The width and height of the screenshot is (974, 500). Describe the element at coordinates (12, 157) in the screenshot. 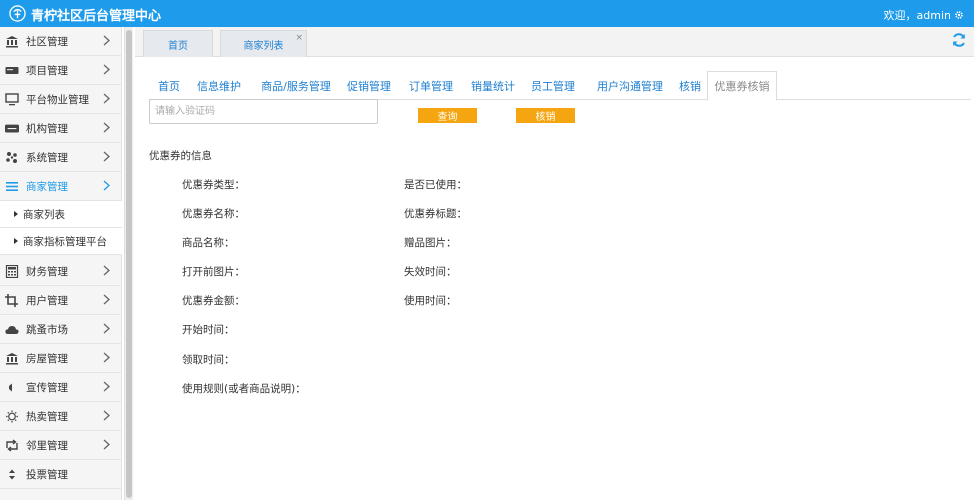

I see `yelp-icon` at that location.